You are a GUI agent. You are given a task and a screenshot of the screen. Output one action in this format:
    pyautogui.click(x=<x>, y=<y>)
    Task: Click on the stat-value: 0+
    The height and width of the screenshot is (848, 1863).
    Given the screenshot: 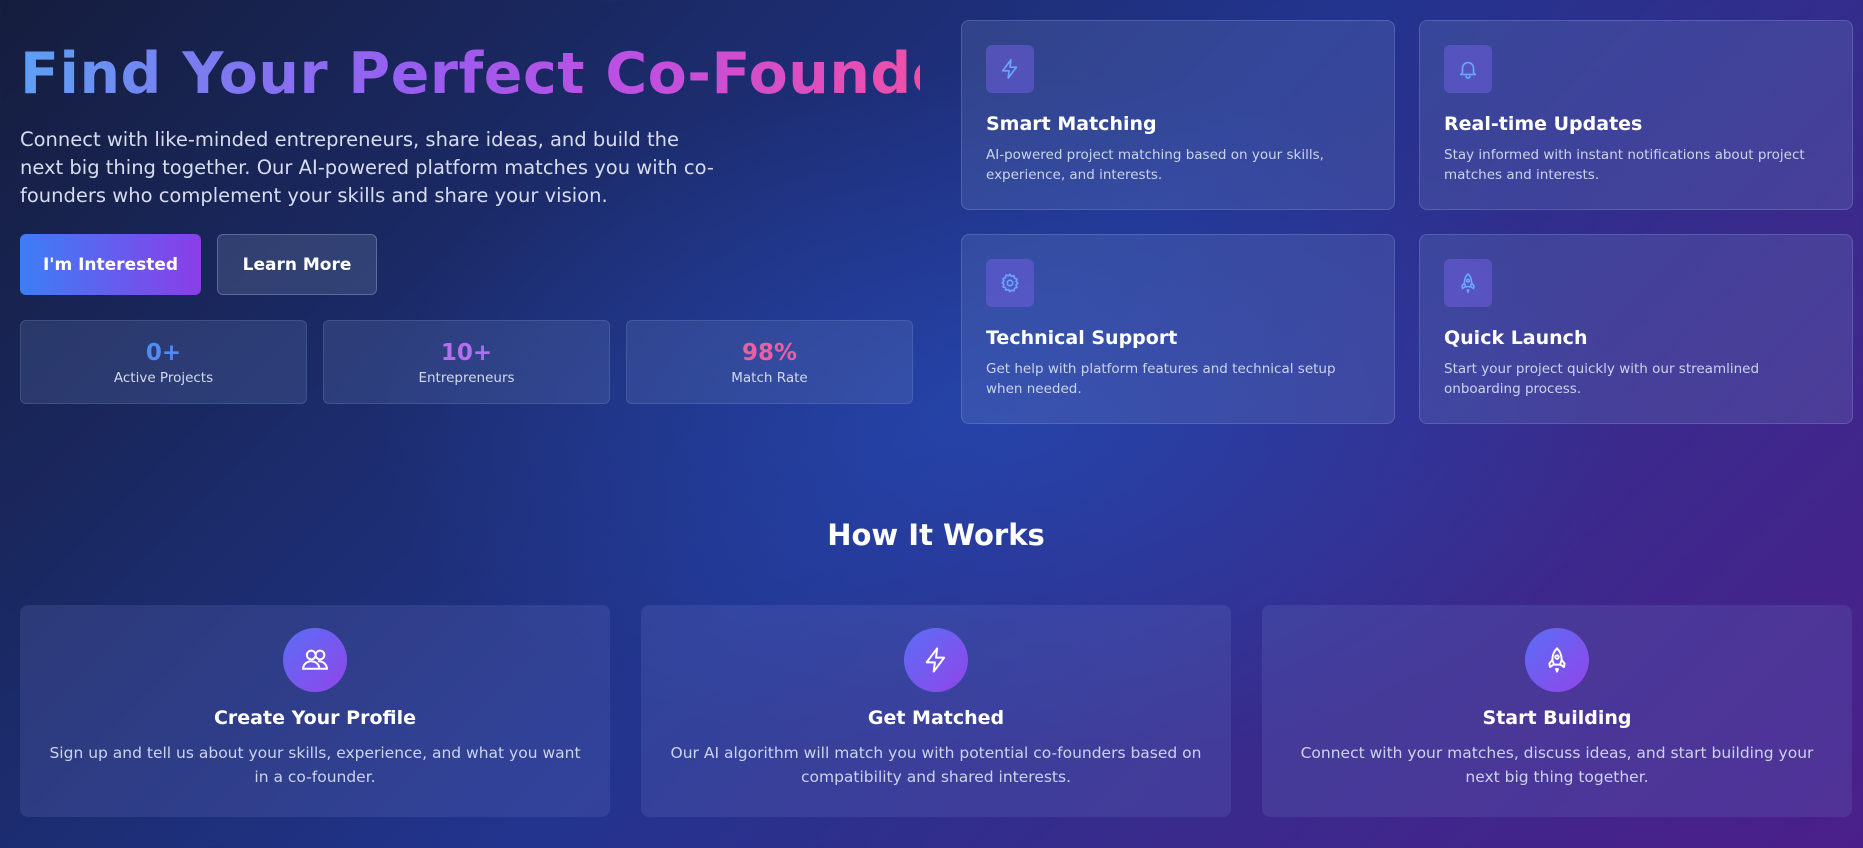 What is the action you would take?
    pyautogui.click(x=163, y=353)
    